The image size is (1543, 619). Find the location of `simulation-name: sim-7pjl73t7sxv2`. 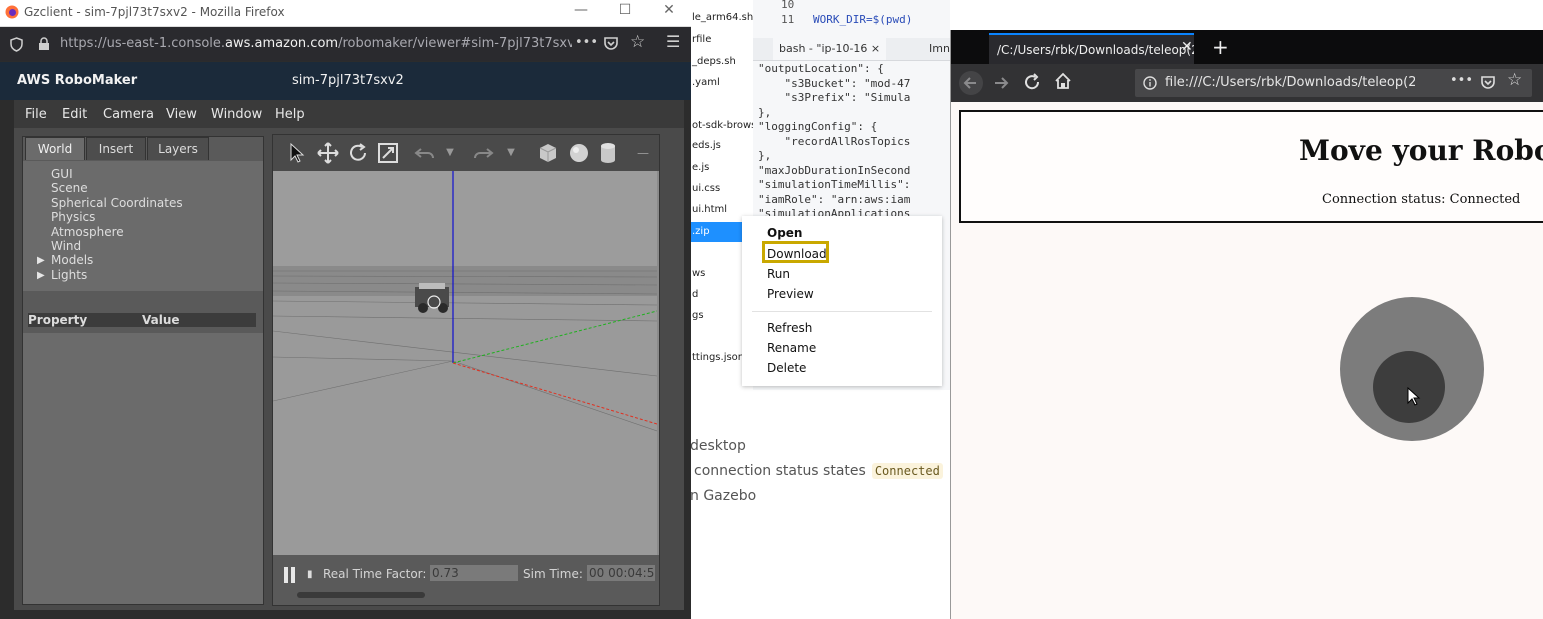

simulation-name: sim-7pjl73t7sxv2 is located at coordinates (348, 80).